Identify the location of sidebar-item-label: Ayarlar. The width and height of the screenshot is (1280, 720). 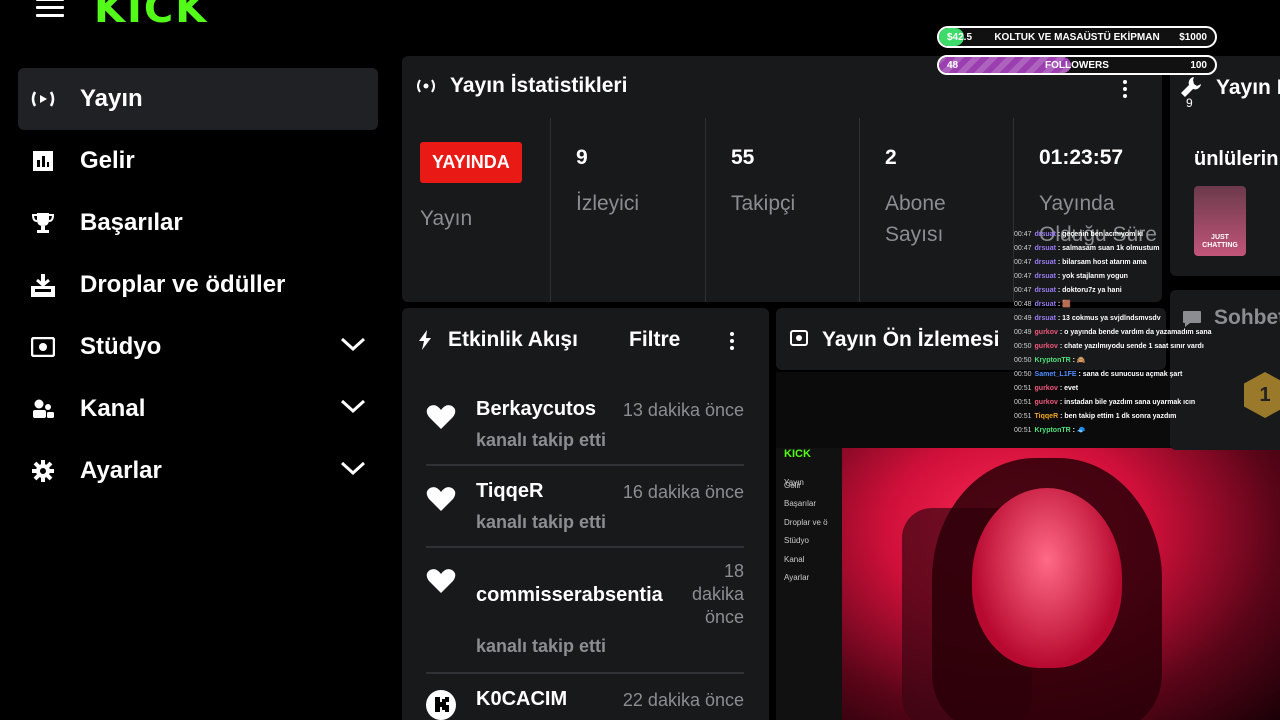
(121, 470).